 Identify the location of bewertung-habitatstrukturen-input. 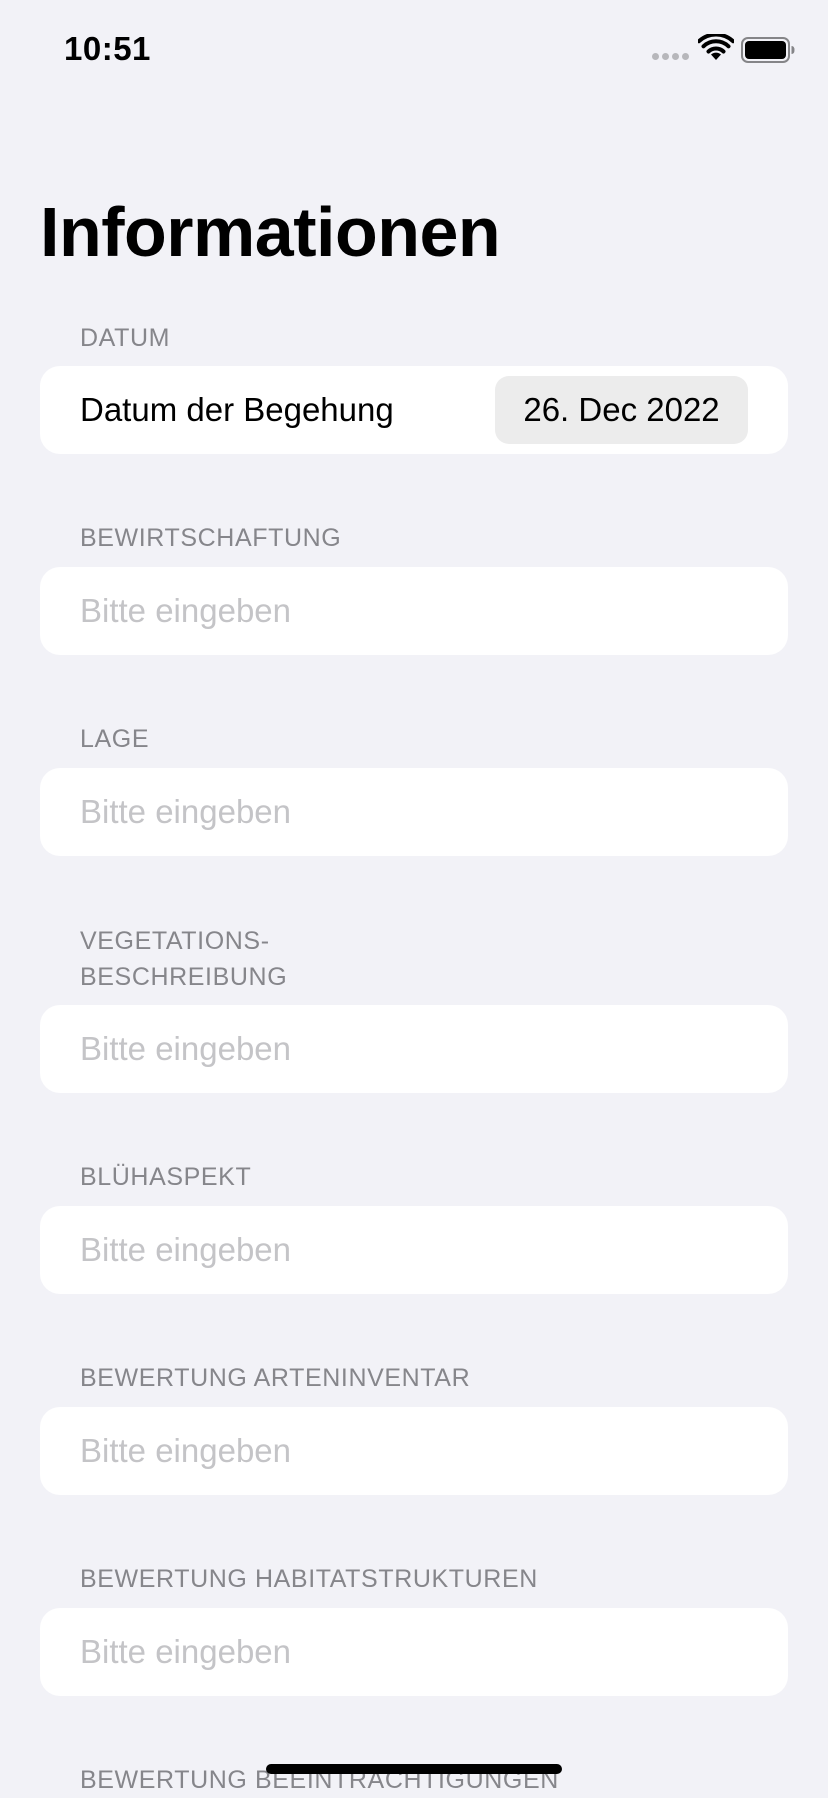
(414, 1652).